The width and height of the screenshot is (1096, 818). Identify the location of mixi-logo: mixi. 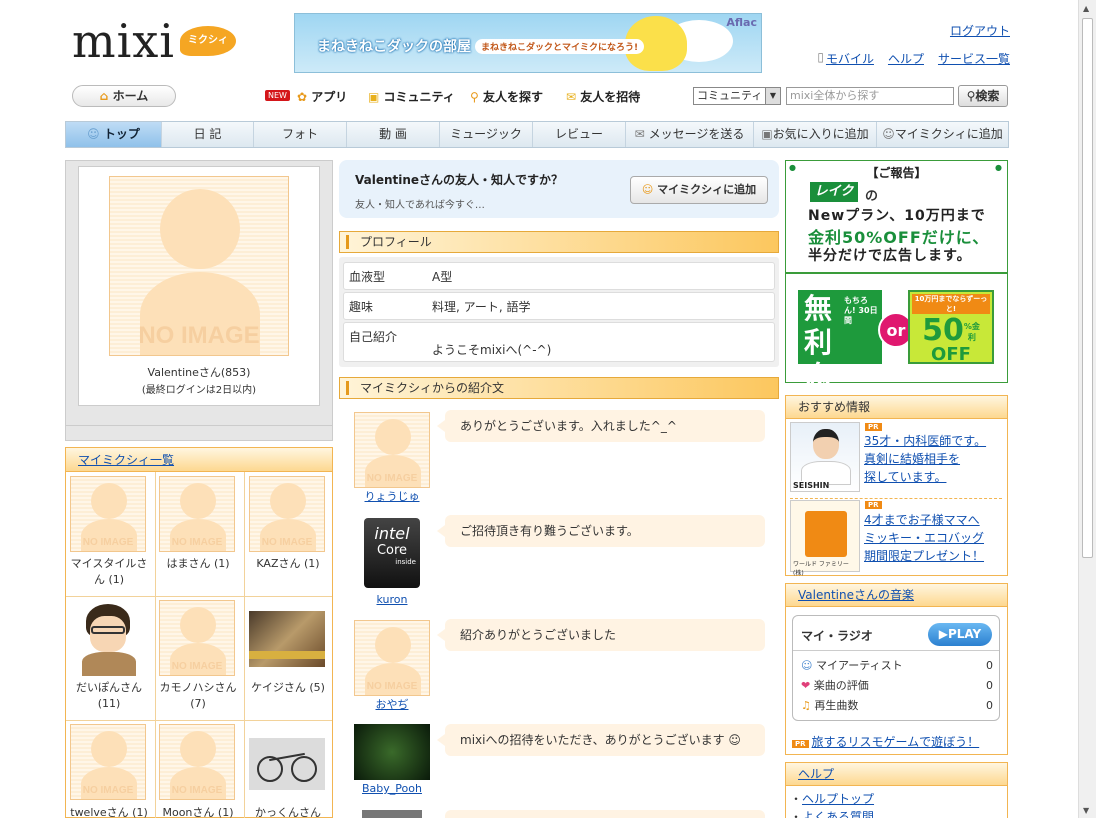
(123, 41).